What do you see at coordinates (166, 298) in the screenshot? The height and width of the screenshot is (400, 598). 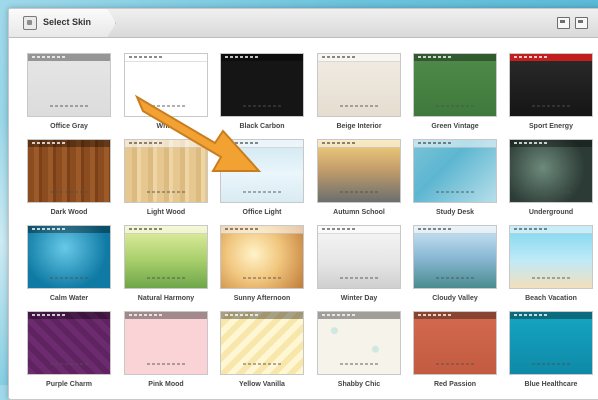 I see `skin-label: Natural Harmony` at bounding box center [166, 298].